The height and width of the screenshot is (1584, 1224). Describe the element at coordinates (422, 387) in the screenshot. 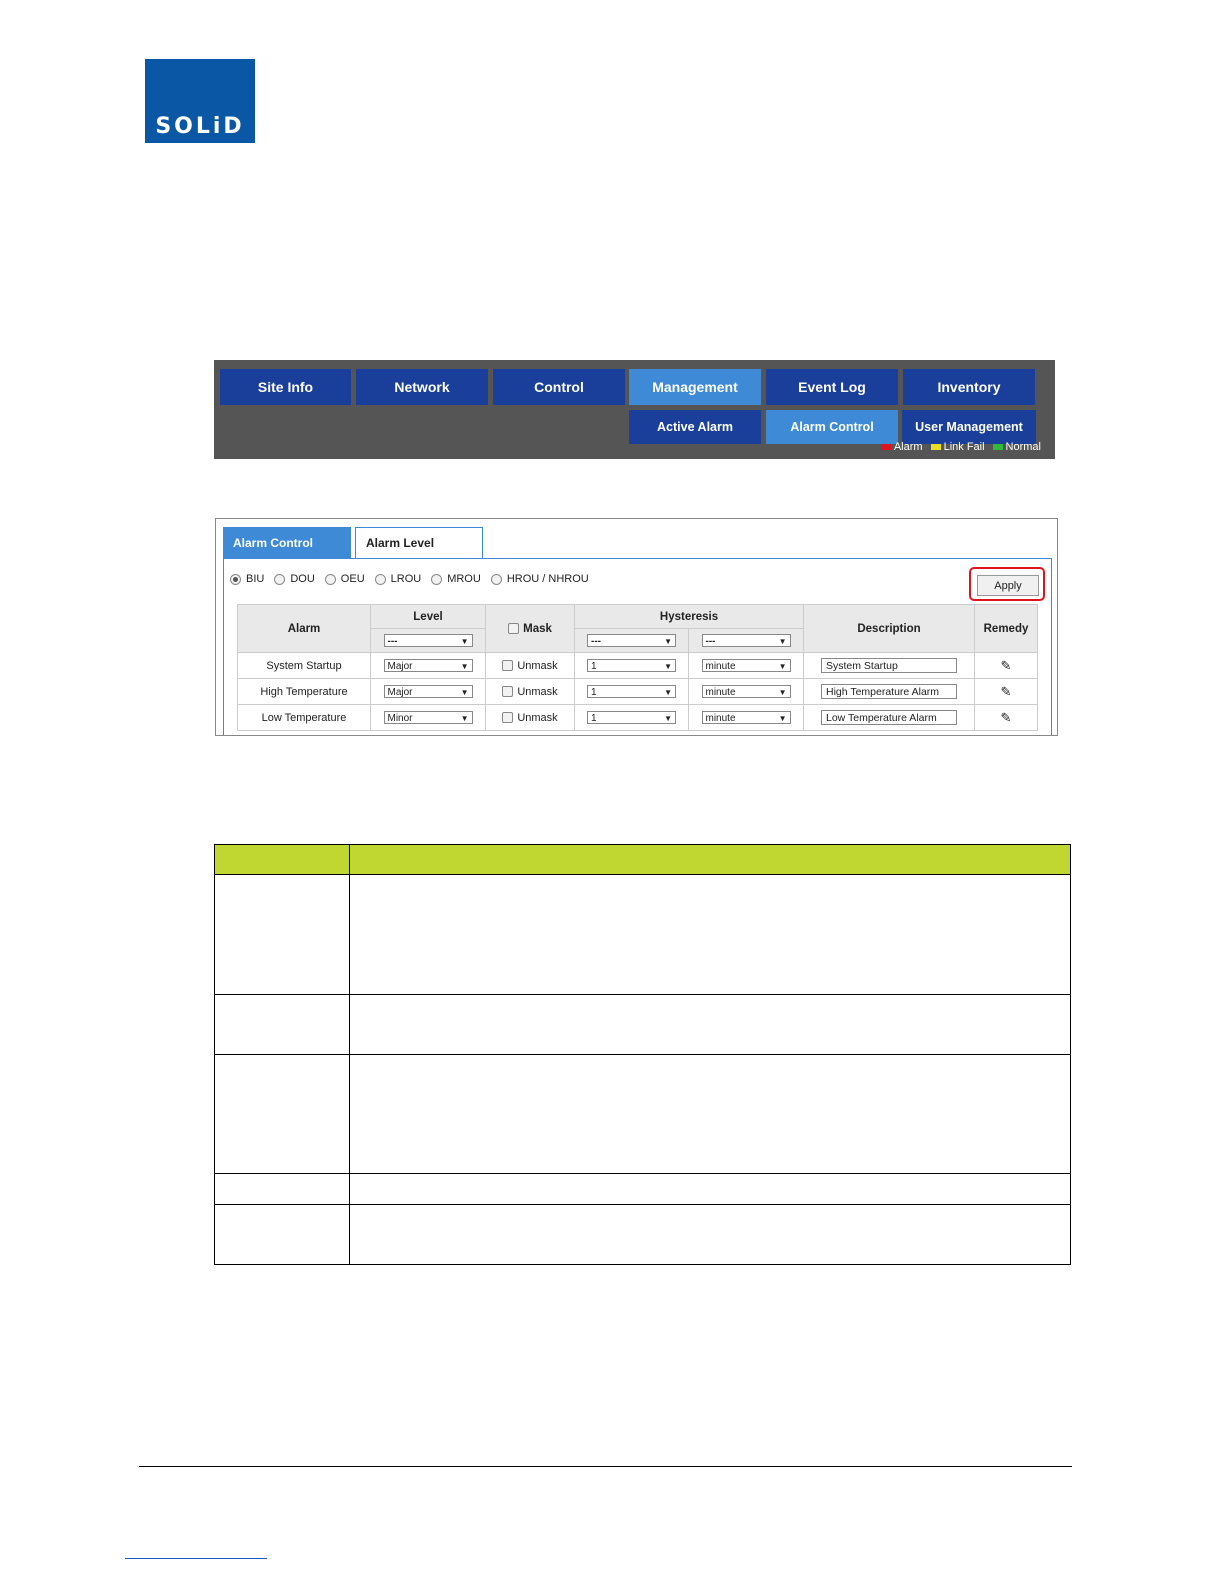

I see `nav-tab-network: Network` at that location.